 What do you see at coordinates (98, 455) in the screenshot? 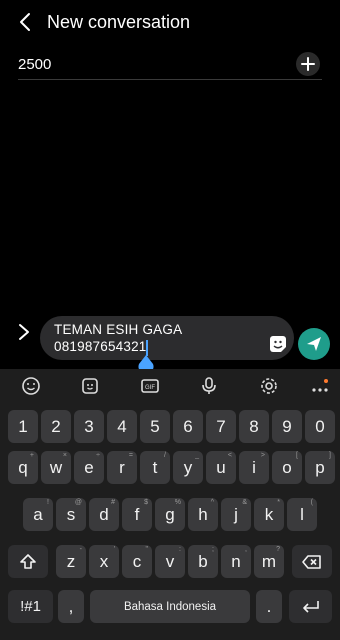
I see `key-alt-char: ÷` at bounding box center [98, 455].